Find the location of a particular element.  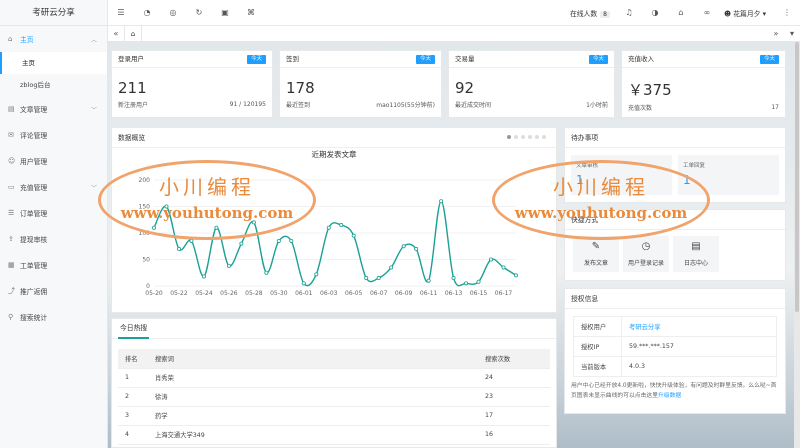

bell-icon: ♫ is located at coordinates (629, 13).